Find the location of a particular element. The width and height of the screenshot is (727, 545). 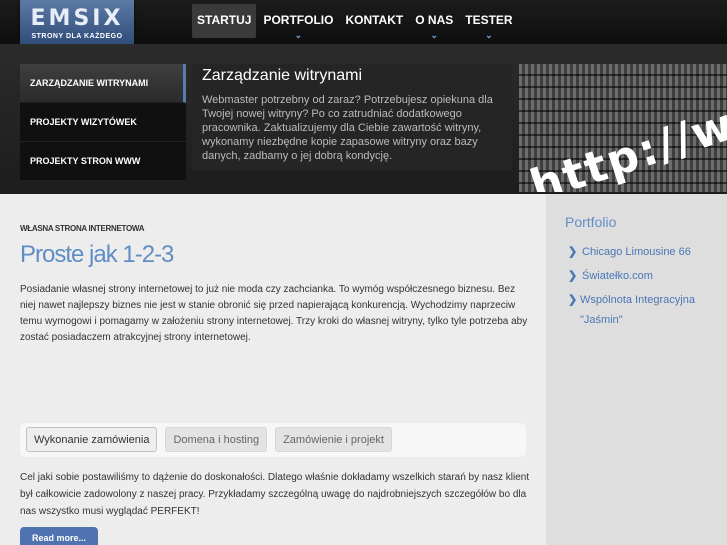

sidebar-item-label: Światełko.com is located at coordinates (617, 276).